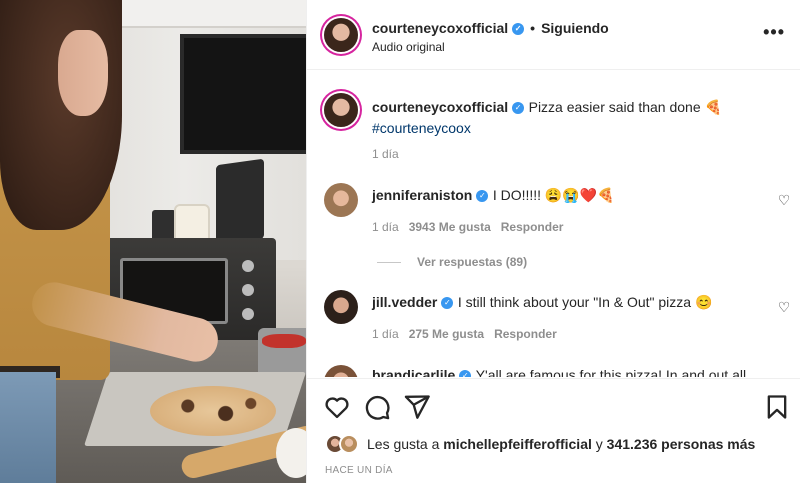  Describe the element at coordinates (625, 107) in the screenshot. I see `caption-text: Pizza easier said than done 🍕` at that location.